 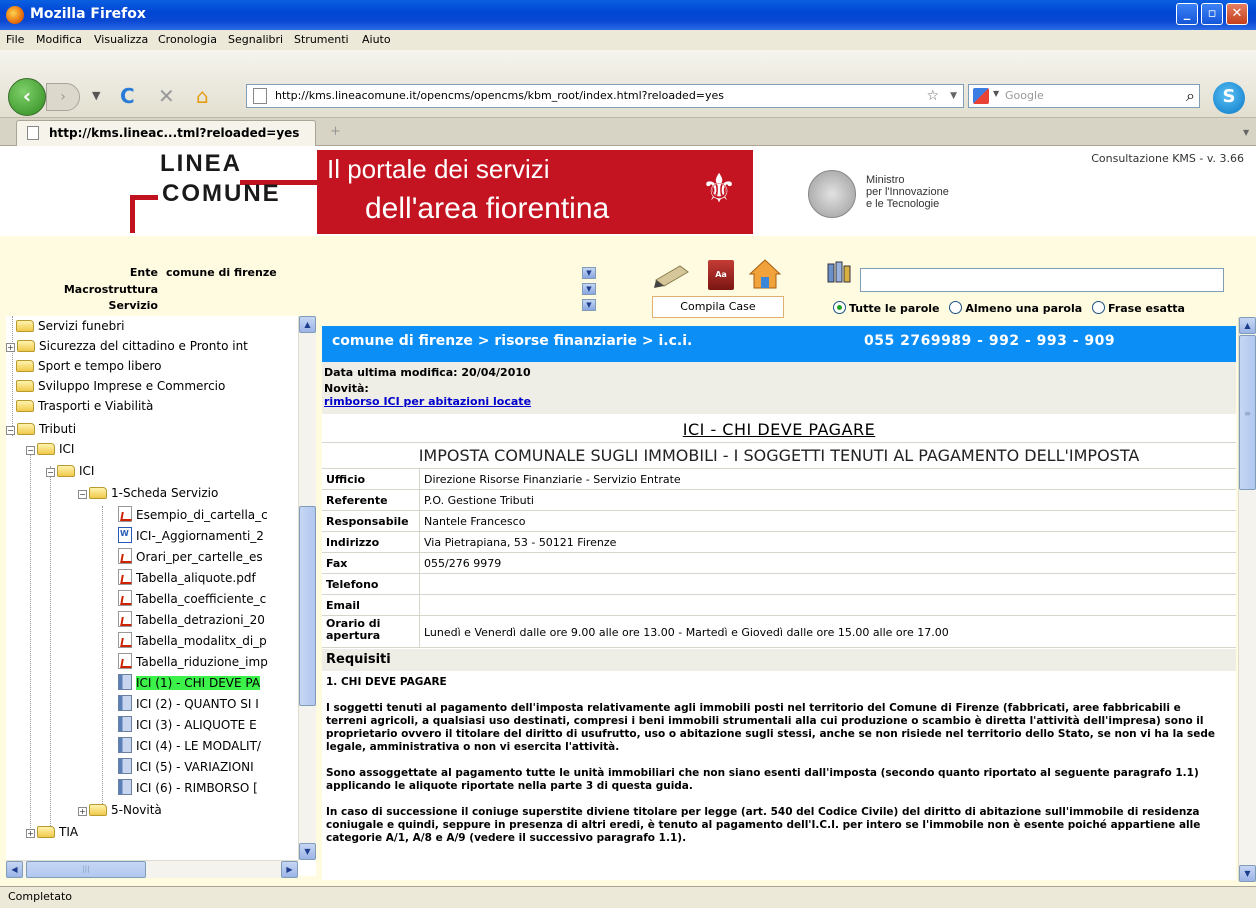 What do you see at coordinates (25, 406) in the screenshot?
I see `folder-icon` at bounding box center [25, 406].